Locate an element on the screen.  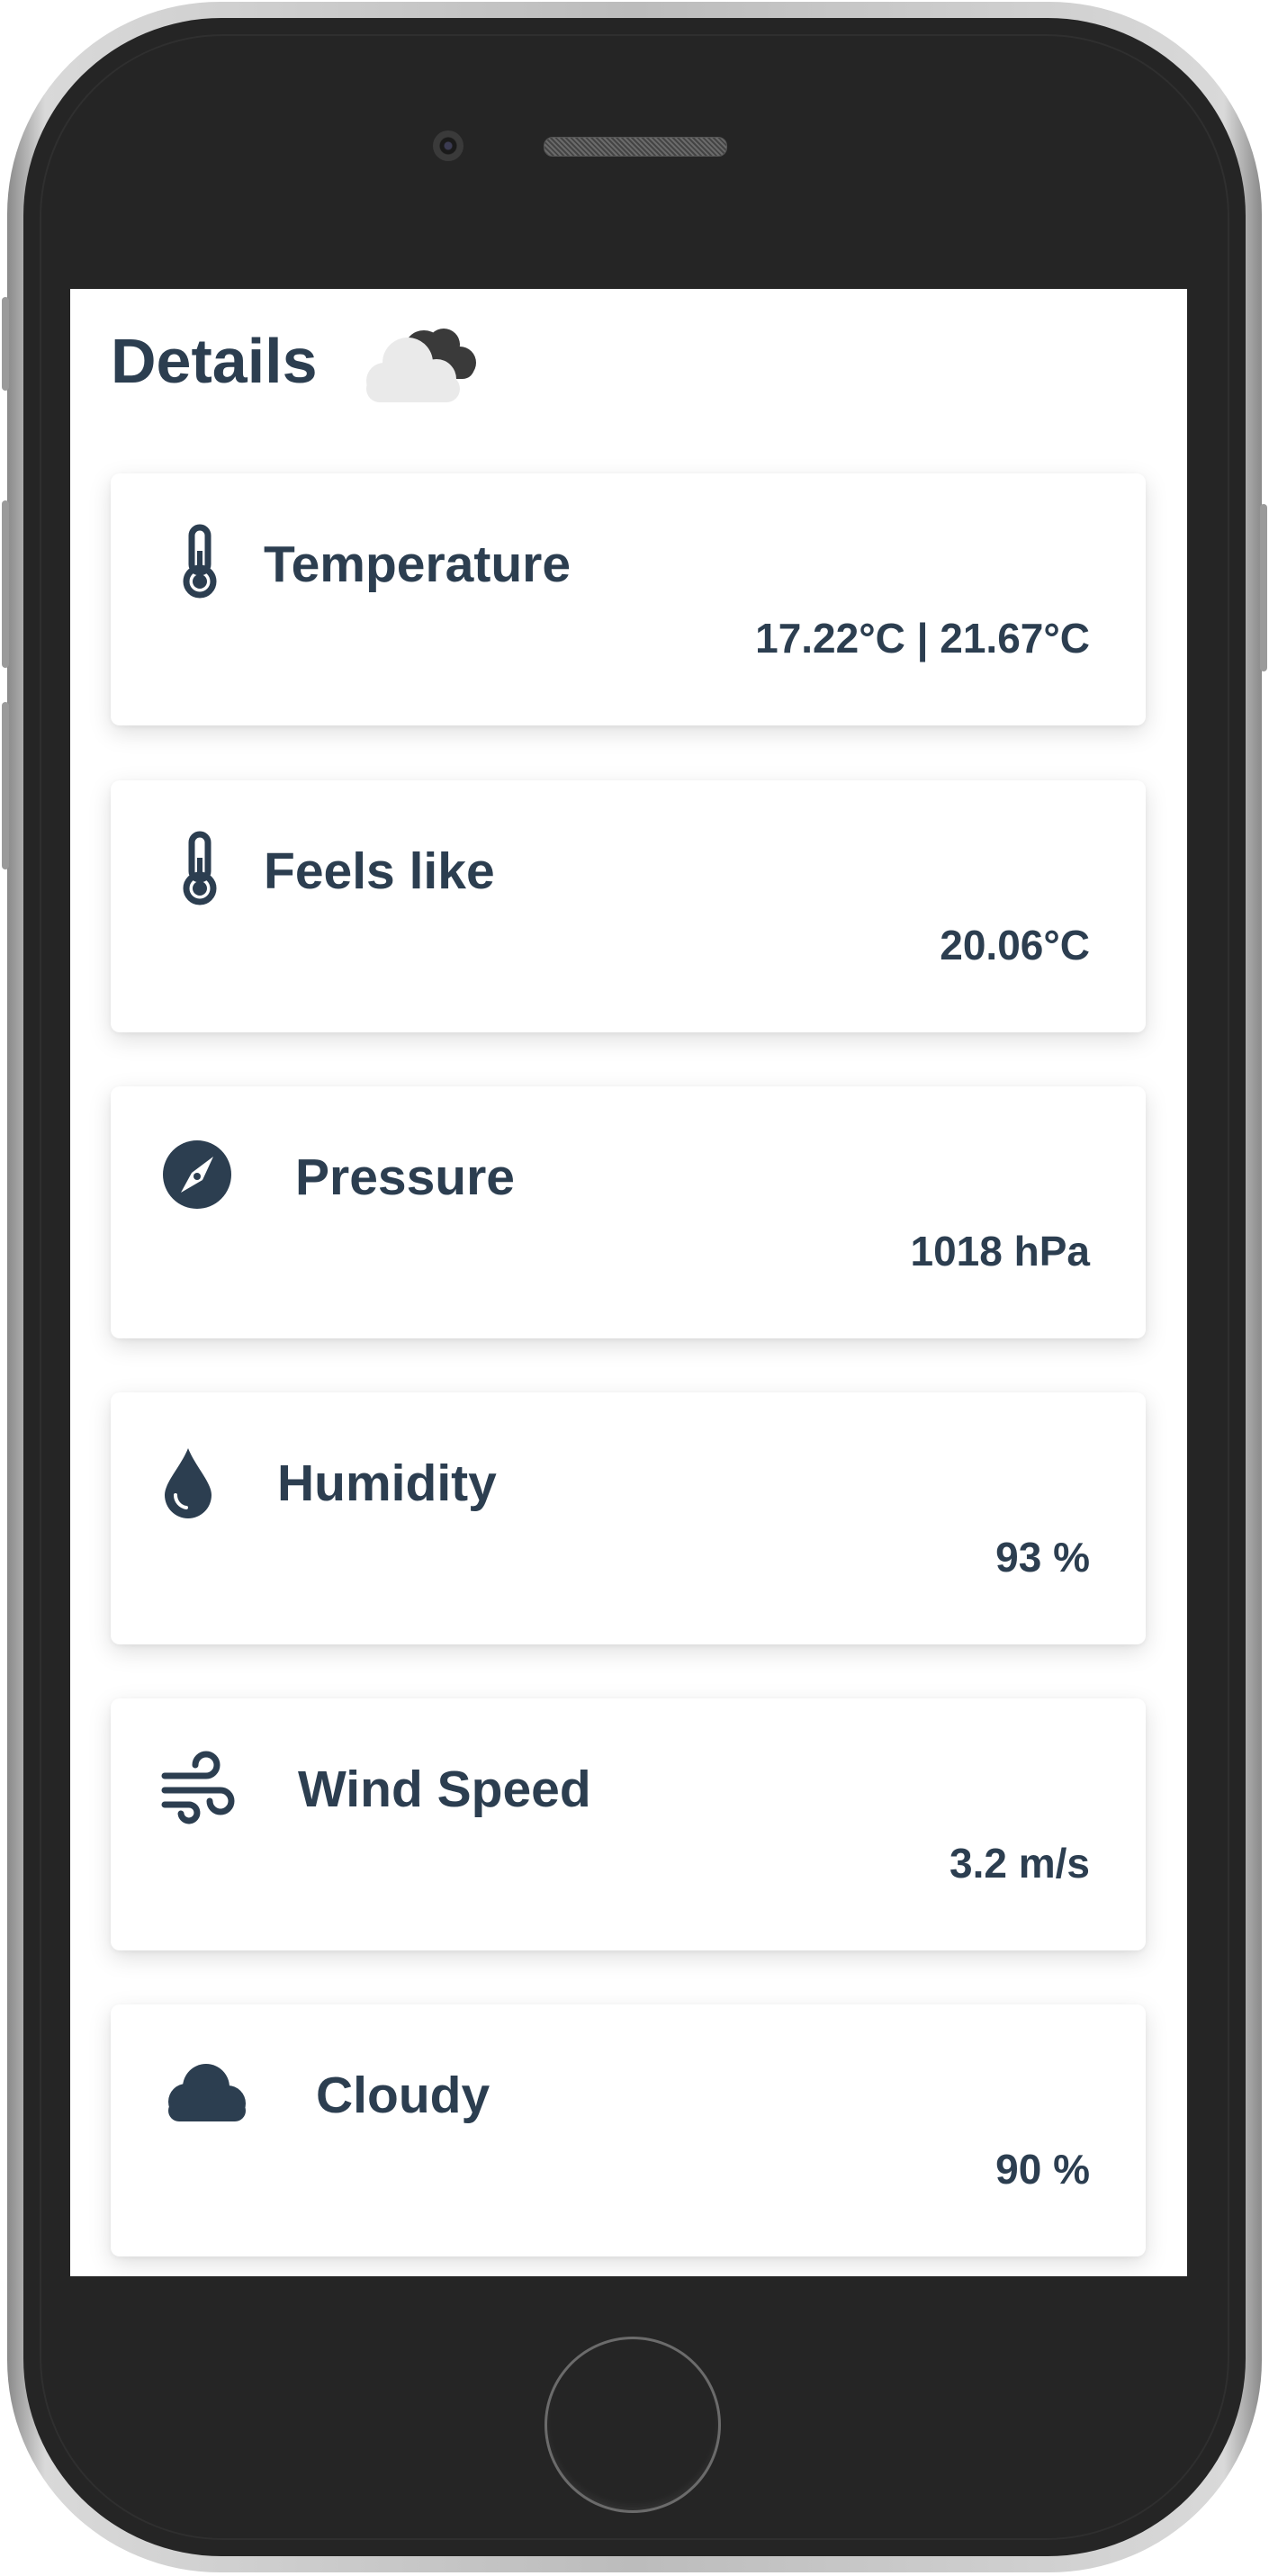
card-value: 93 % is located at coordinates (1043, 1557).